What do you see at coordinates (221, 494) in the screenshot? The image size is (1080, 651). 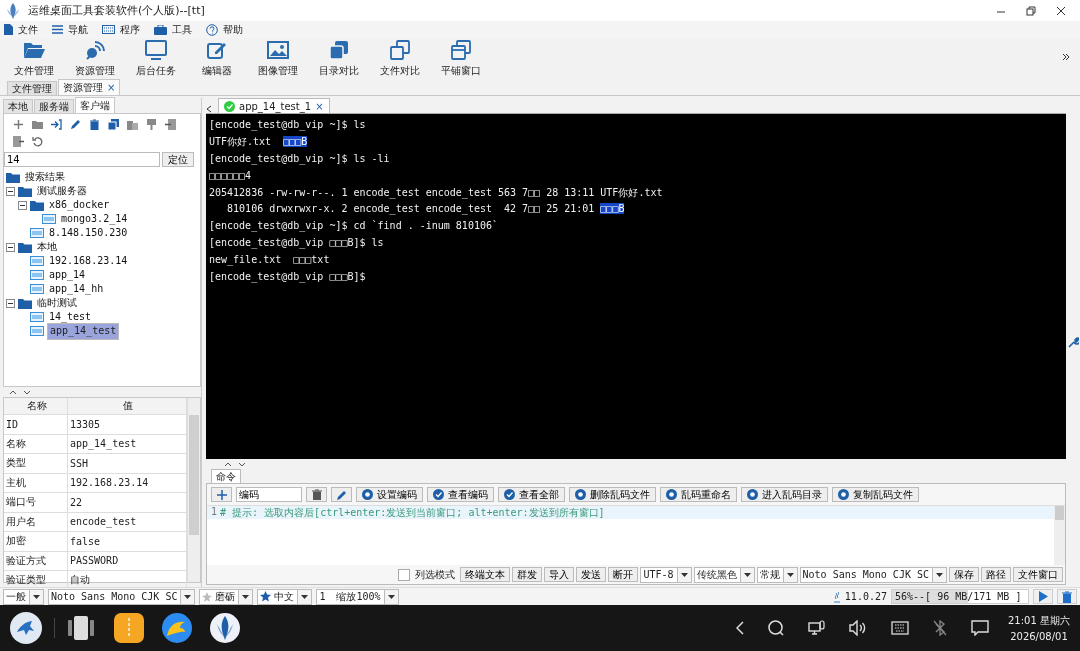 I see `add-button` at bounding box center [221, 494].